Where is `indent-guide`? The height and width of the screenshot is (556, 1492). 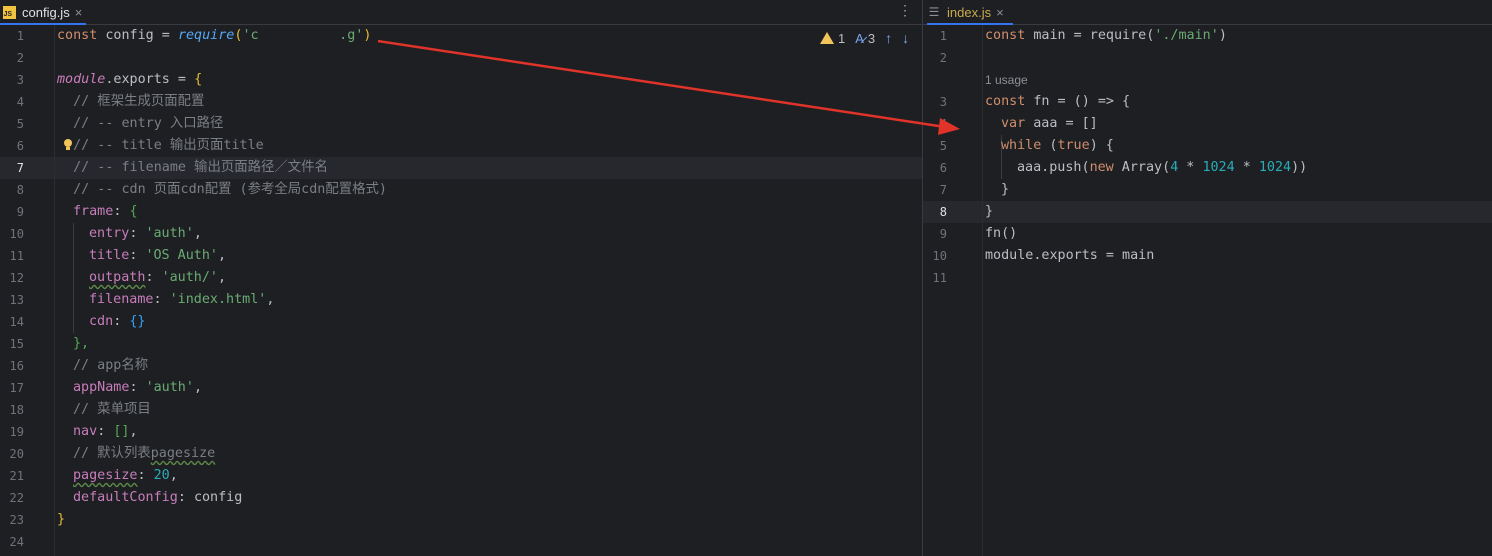
indent-guide is located at coordinates (73, 278).